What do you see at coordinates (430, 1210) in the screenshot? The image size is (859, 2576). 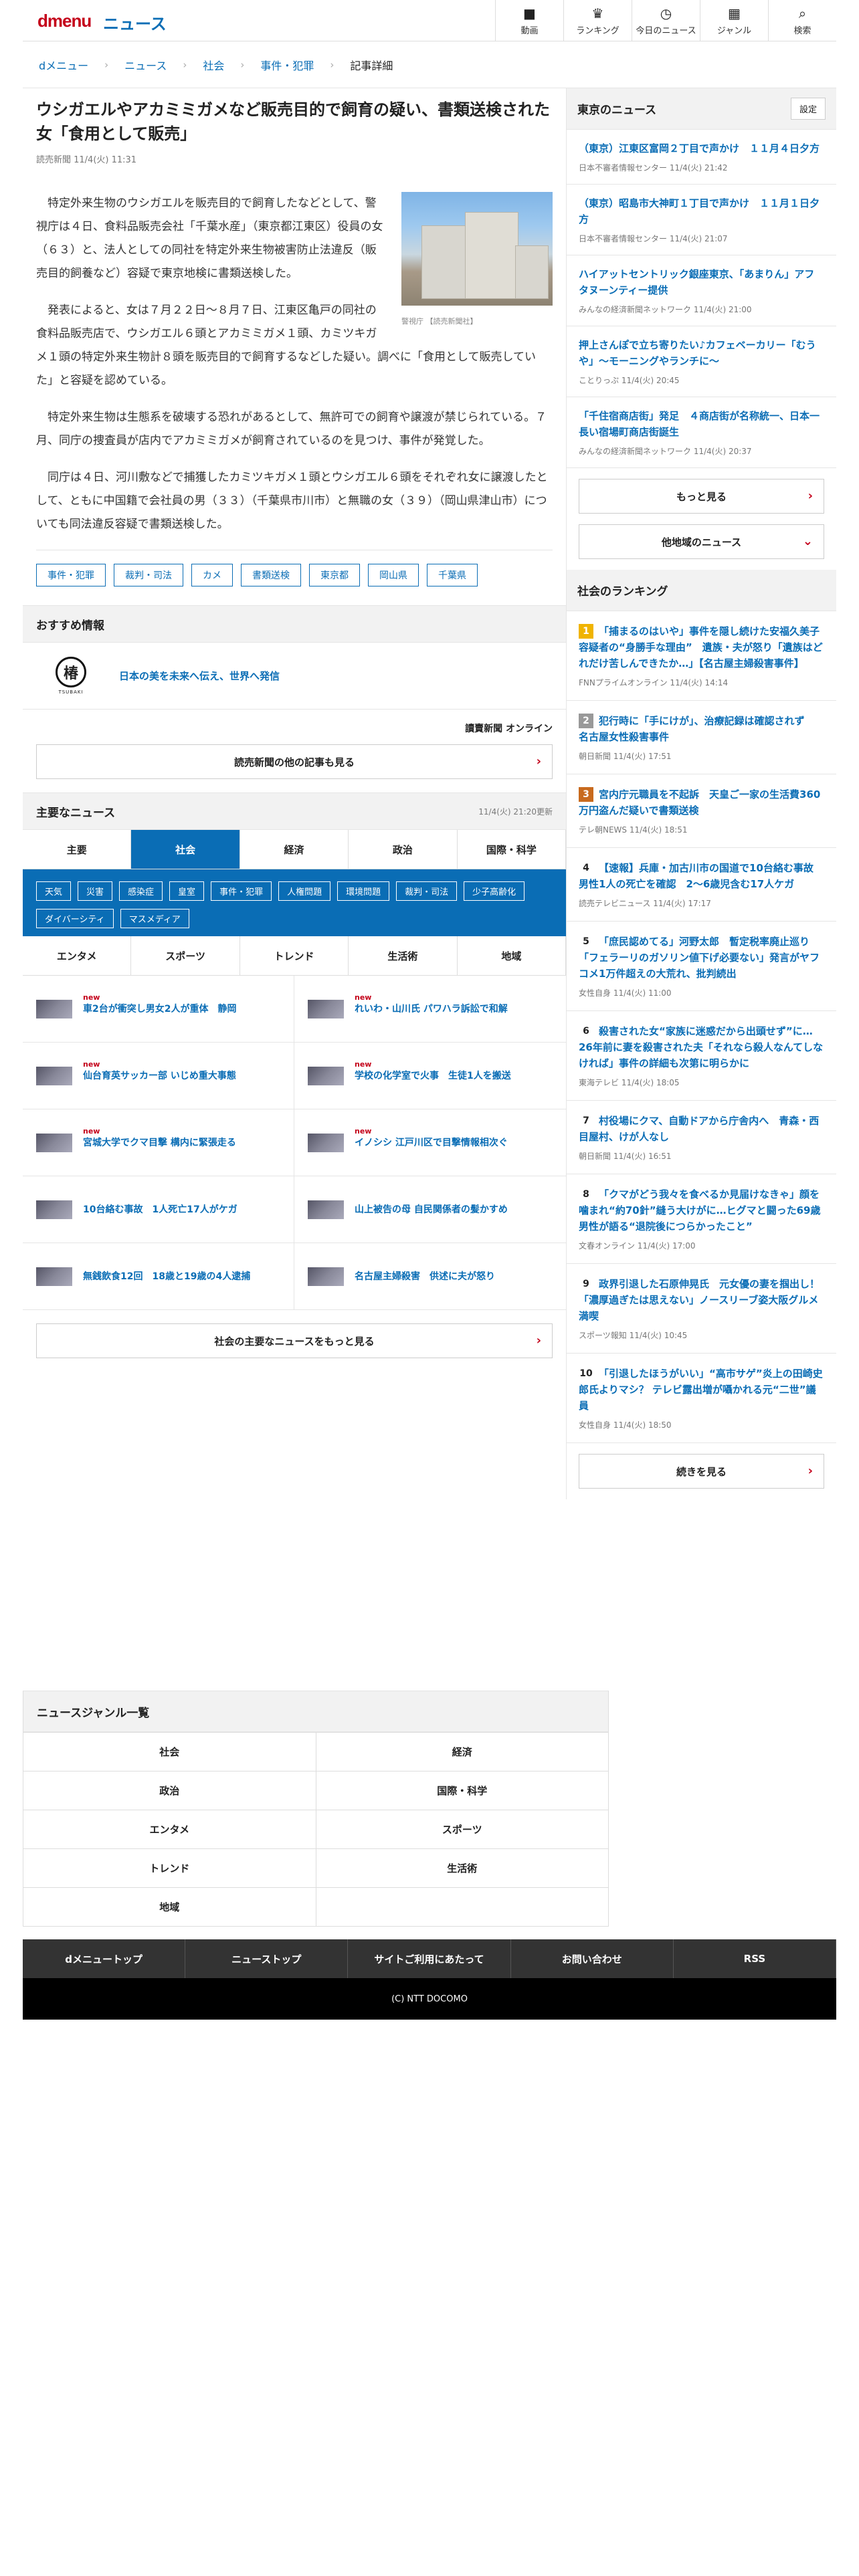 I see `major-news-item: 山上被告の母 自民関係者の髪かすめ` at bounding box center [430, 1210].